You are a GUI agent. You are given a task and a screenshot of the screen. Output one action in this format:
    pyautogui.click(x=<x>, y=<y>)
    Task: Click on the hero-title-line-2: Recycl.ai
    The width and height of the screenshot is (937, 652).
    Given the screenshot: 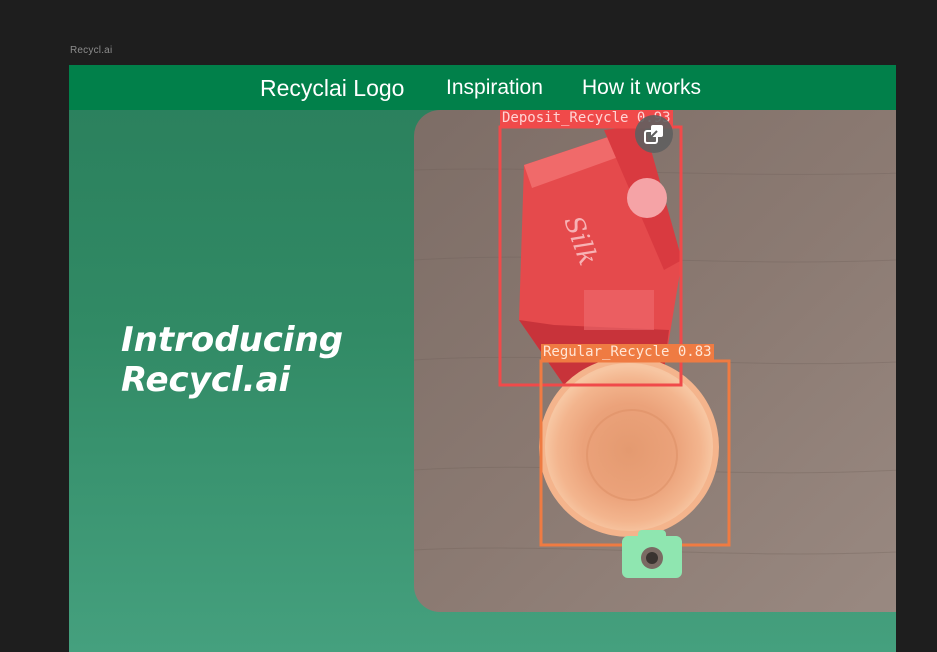 What is the action you would take?
    pyautogui.click(x=206, y=380)
    